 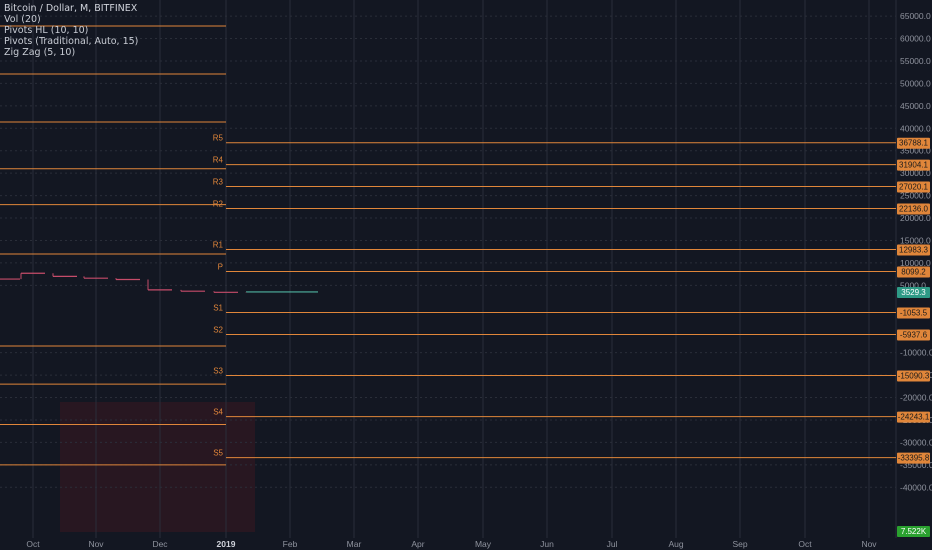 What do you see at coordinates (354, 544) in the screenshot?
I see `x-tick-label: Mar` at bounding box center [354, 544].